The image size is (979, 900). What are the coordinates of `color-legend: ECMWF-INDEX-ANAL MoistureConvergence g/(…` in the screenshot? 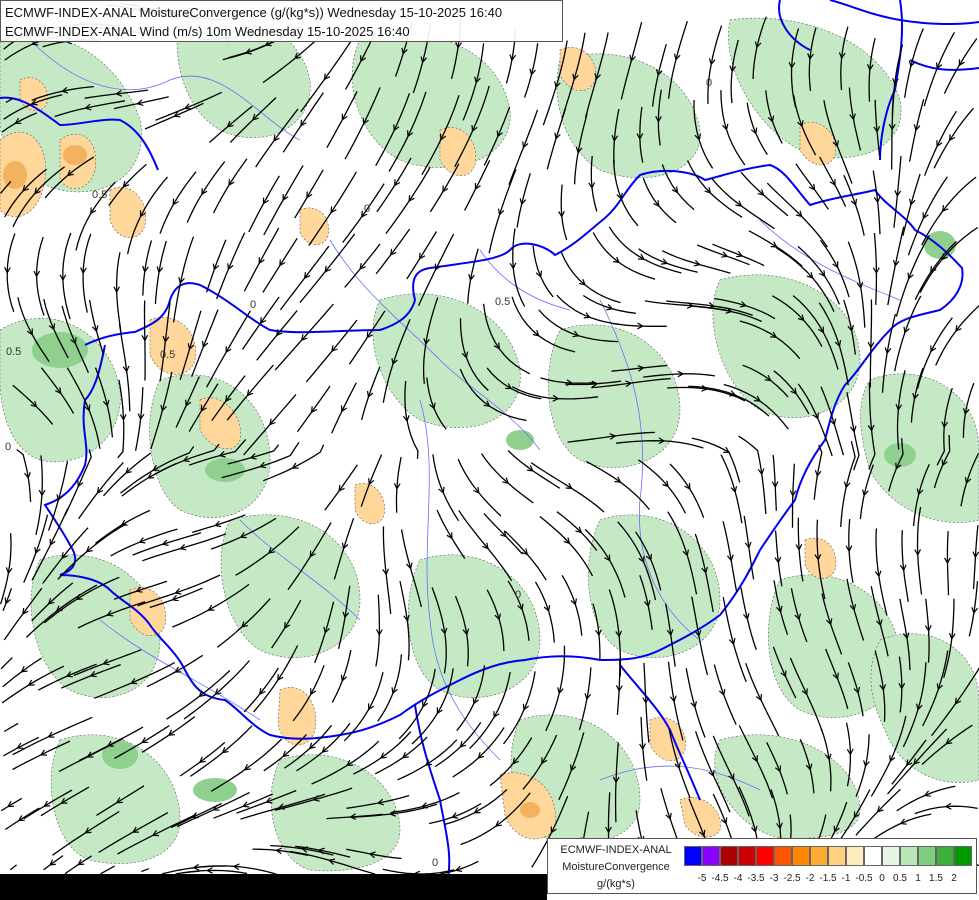 It's located at (762, 866).